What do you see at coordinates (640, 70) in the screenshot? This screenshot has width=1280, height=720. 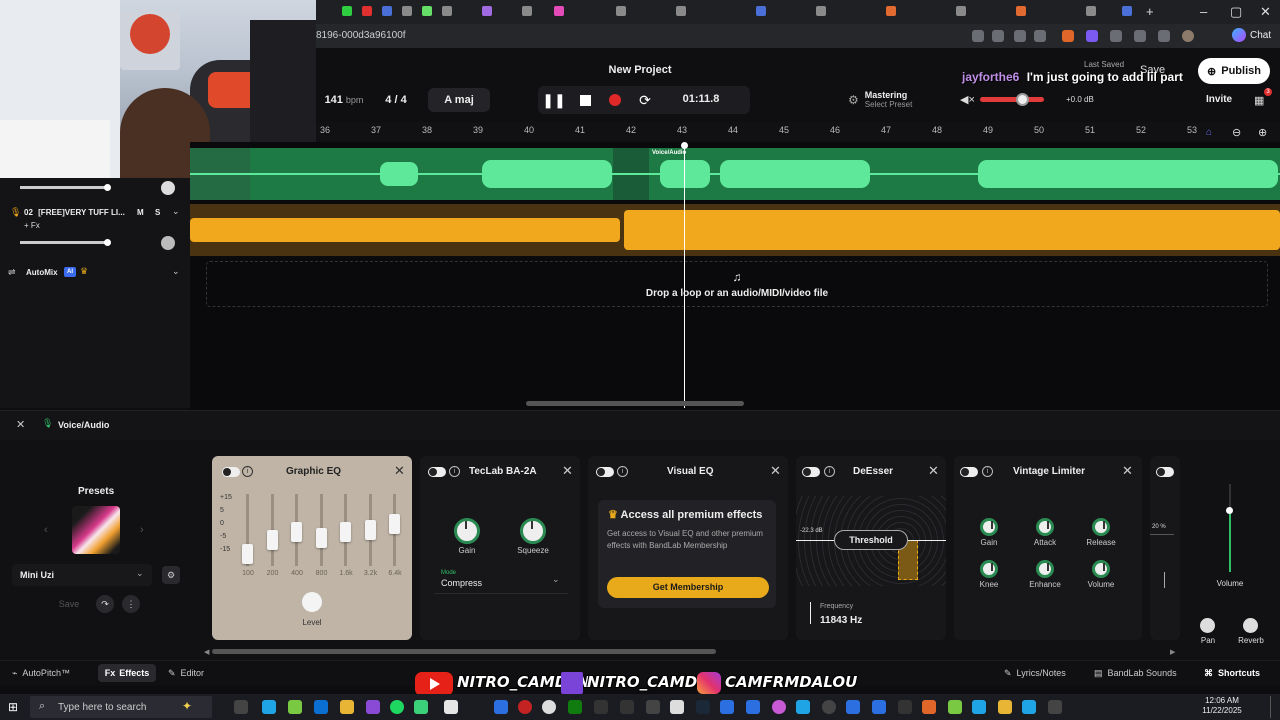 I see `project-title: New Project` at bounding box center [640, 70].